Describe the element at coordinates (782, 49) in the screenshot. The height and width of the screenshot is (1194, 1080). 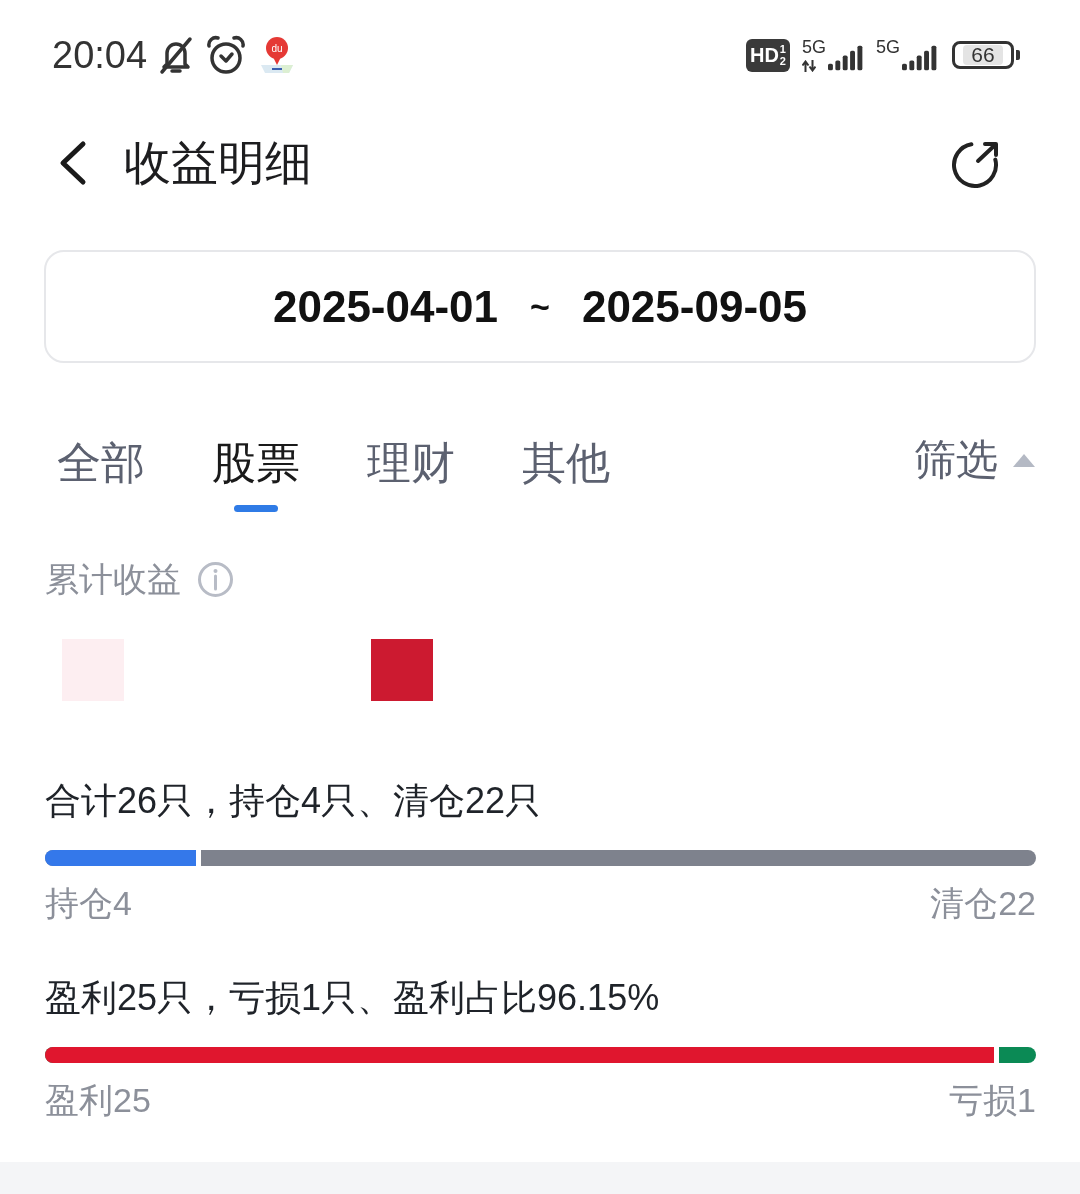
I see `sim-slot-label: 1` at that location.